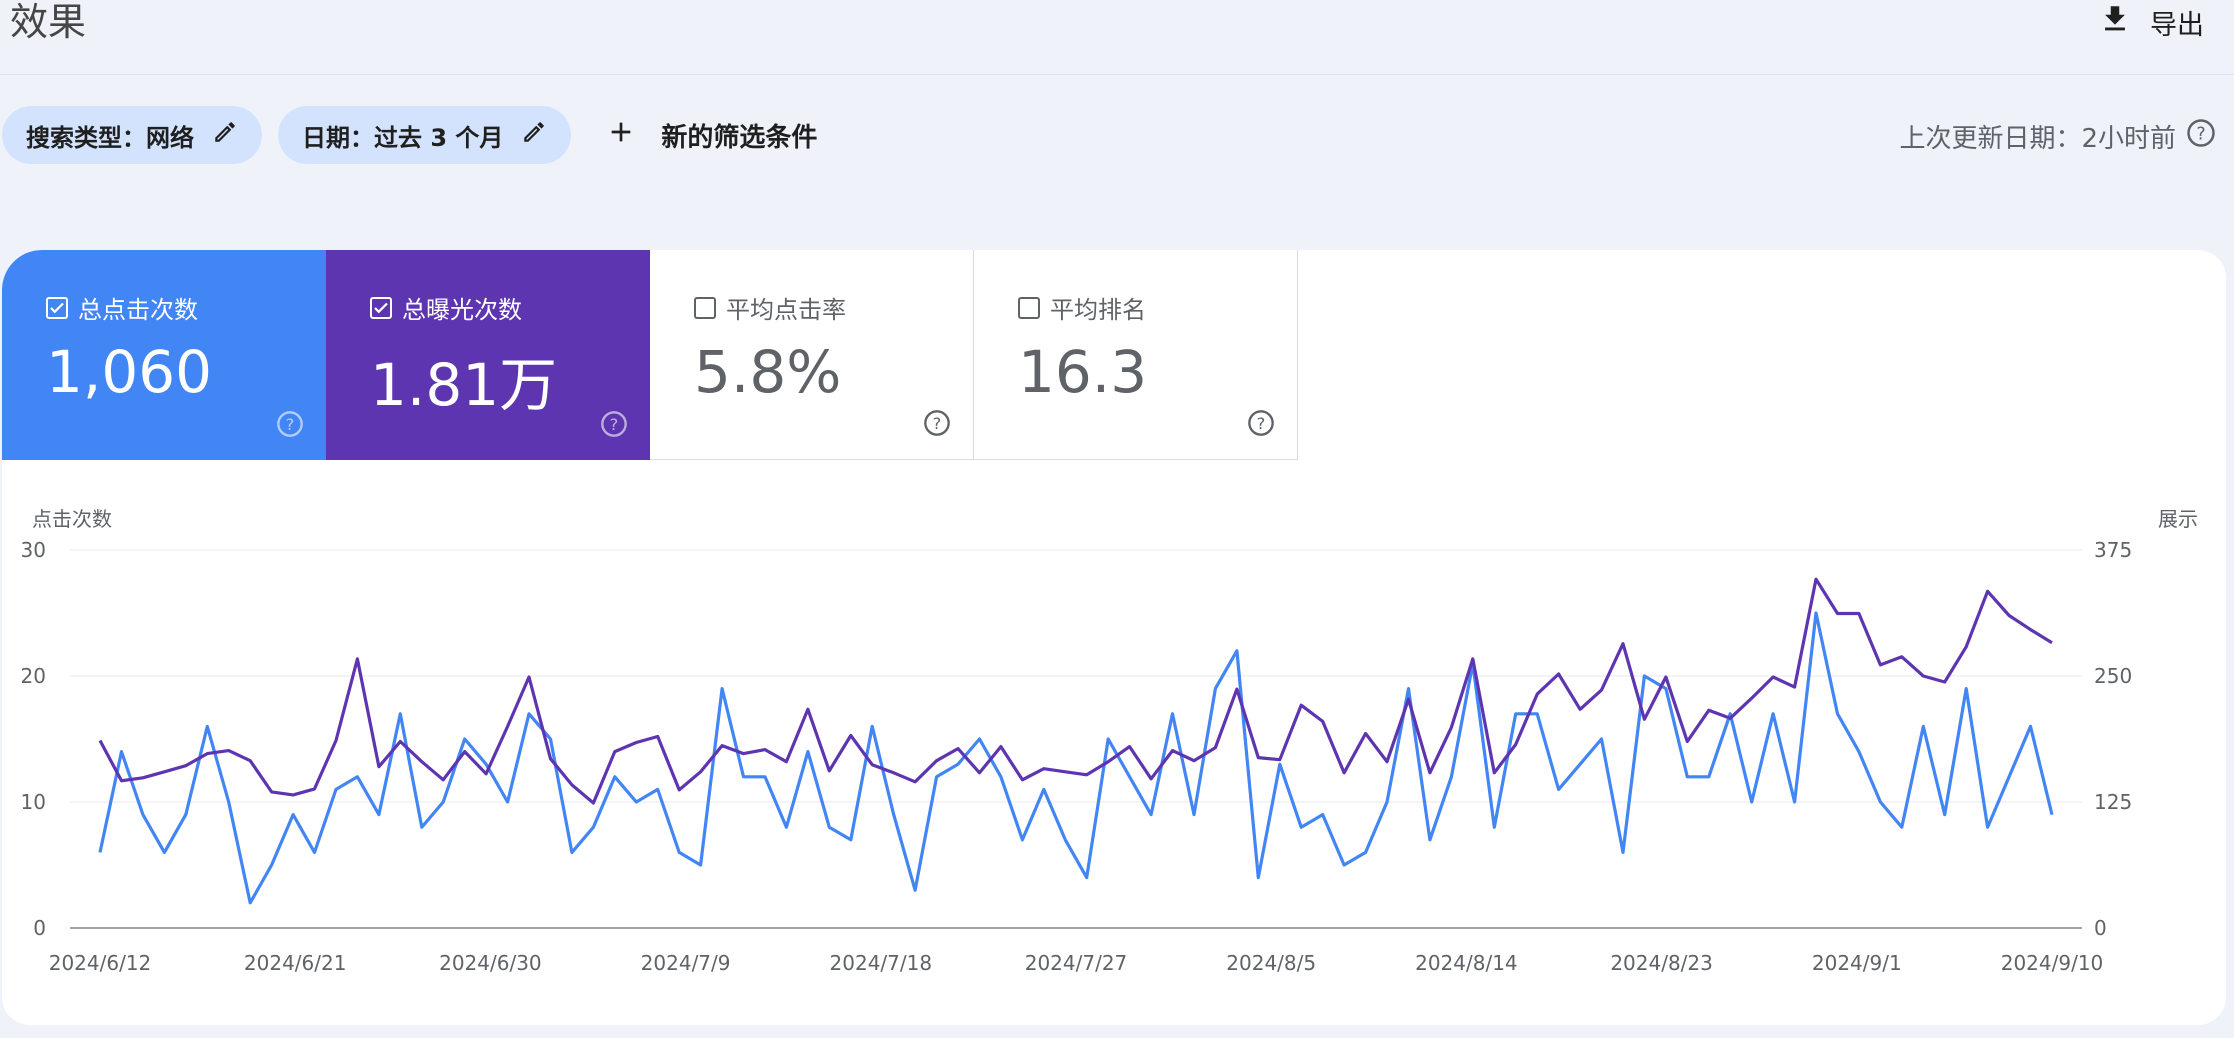 Image resolution: width=2234 pixels, height=1038 pixels. I want to click on export-label: 导出, so click(2177, 25).